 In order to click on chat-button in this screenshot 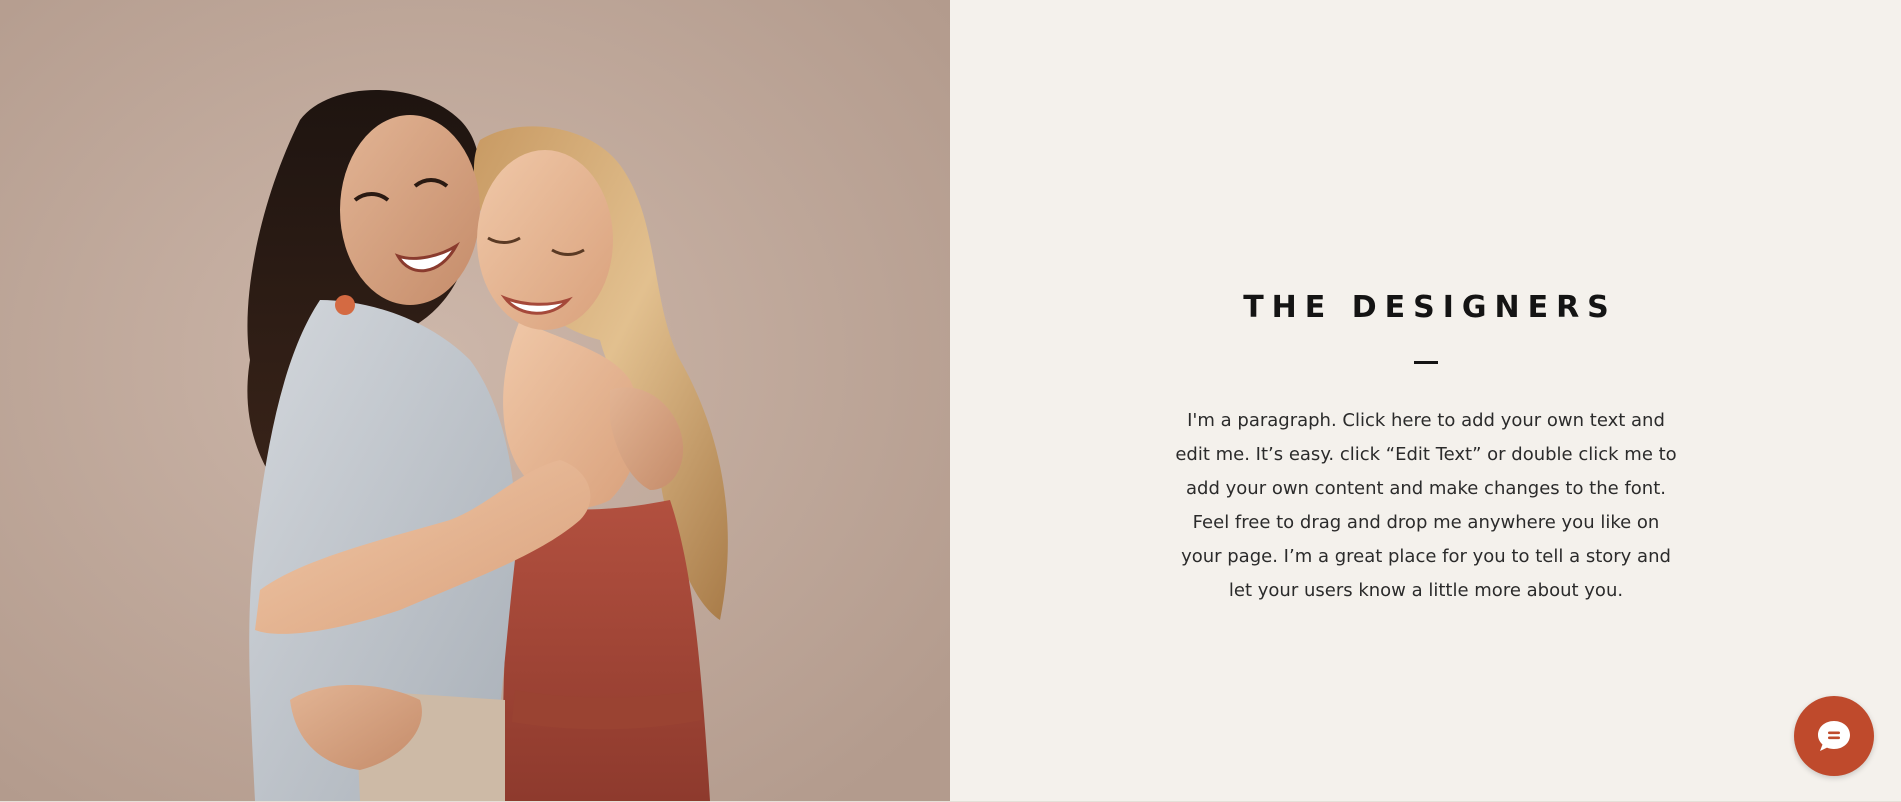, I will do `click(1834, 736)`.